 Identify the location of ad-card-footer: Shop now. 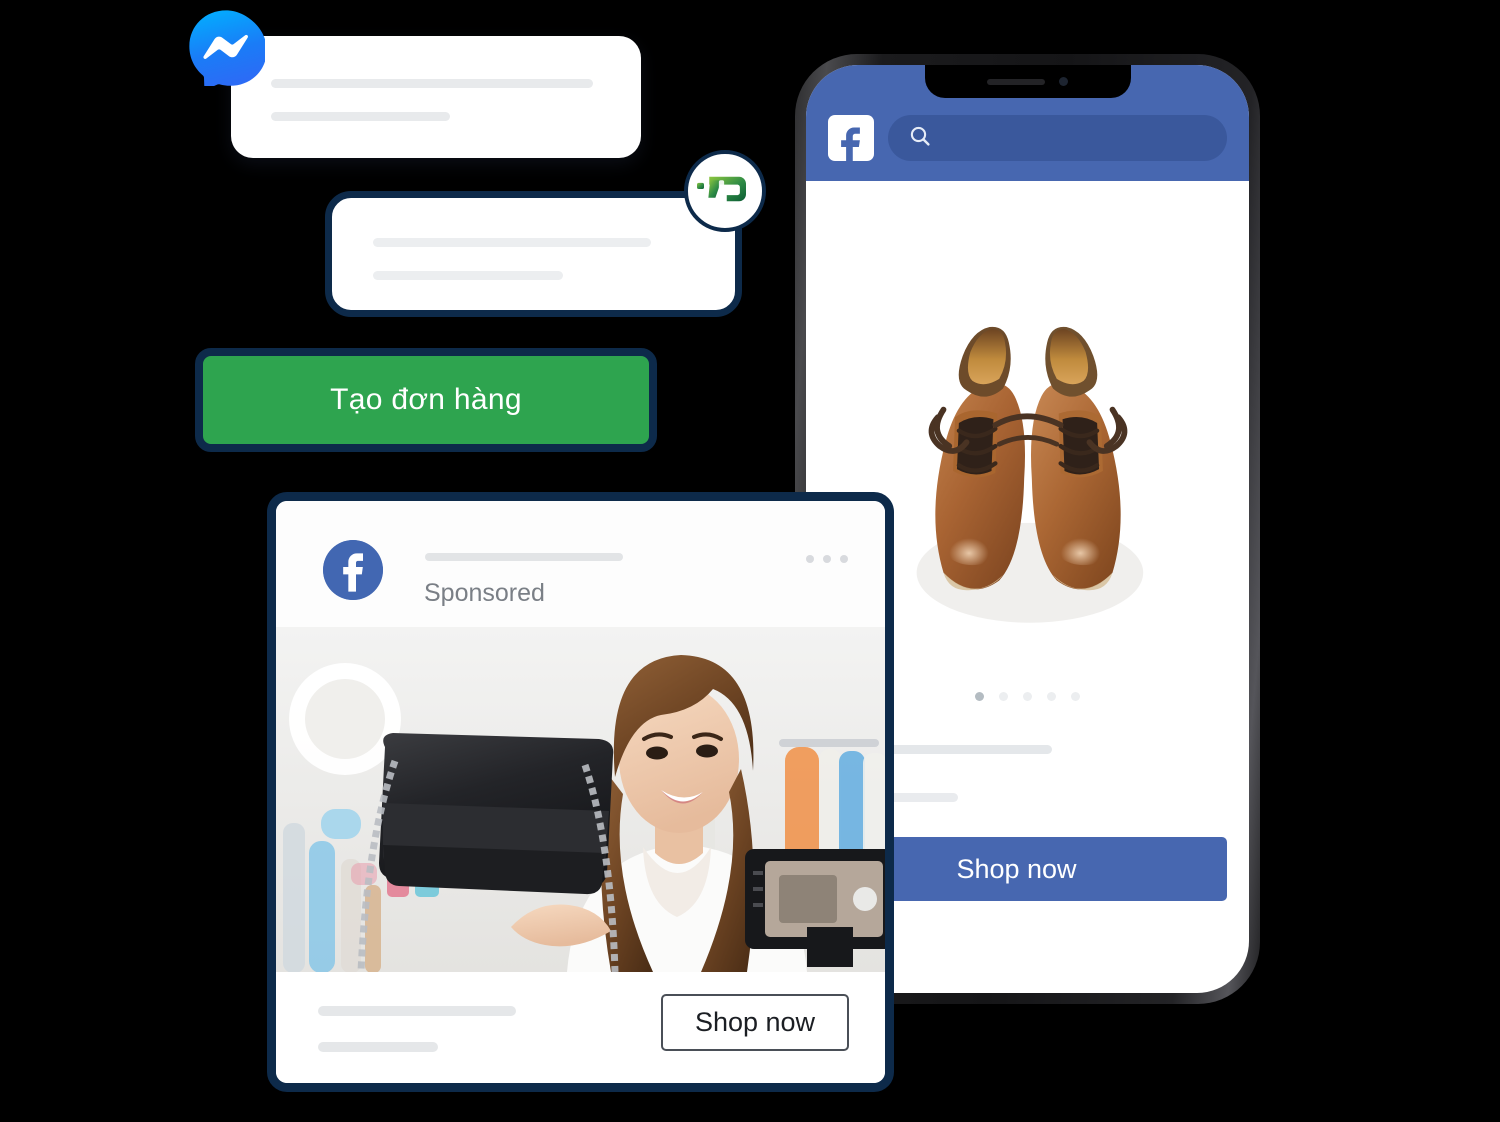
(580, 1027).